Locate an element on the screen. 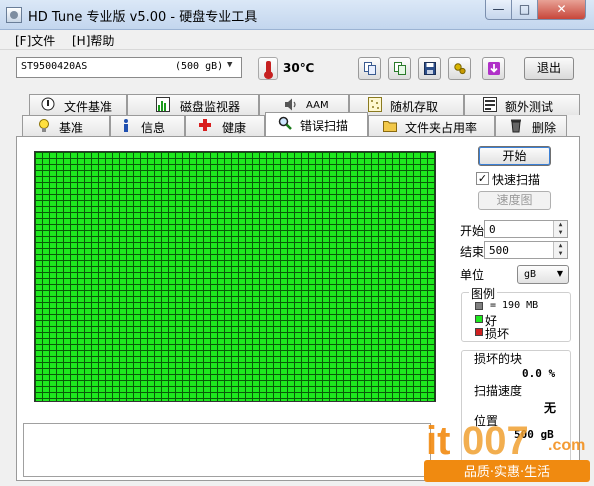 The width and height of the screenshot is (594, 486). svg-text: .com is located at coordinates (566, 445).